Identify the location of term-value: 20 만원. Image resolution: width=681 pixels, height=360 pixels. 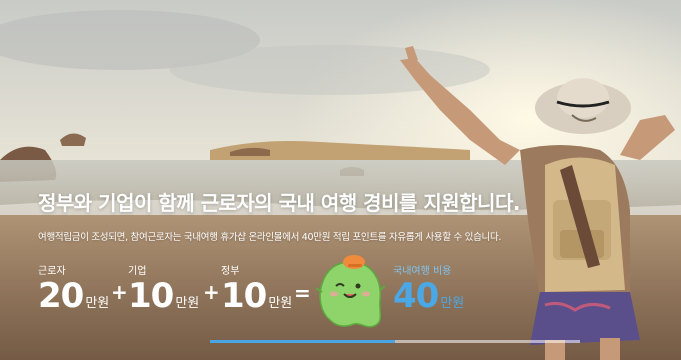
(73, 296).